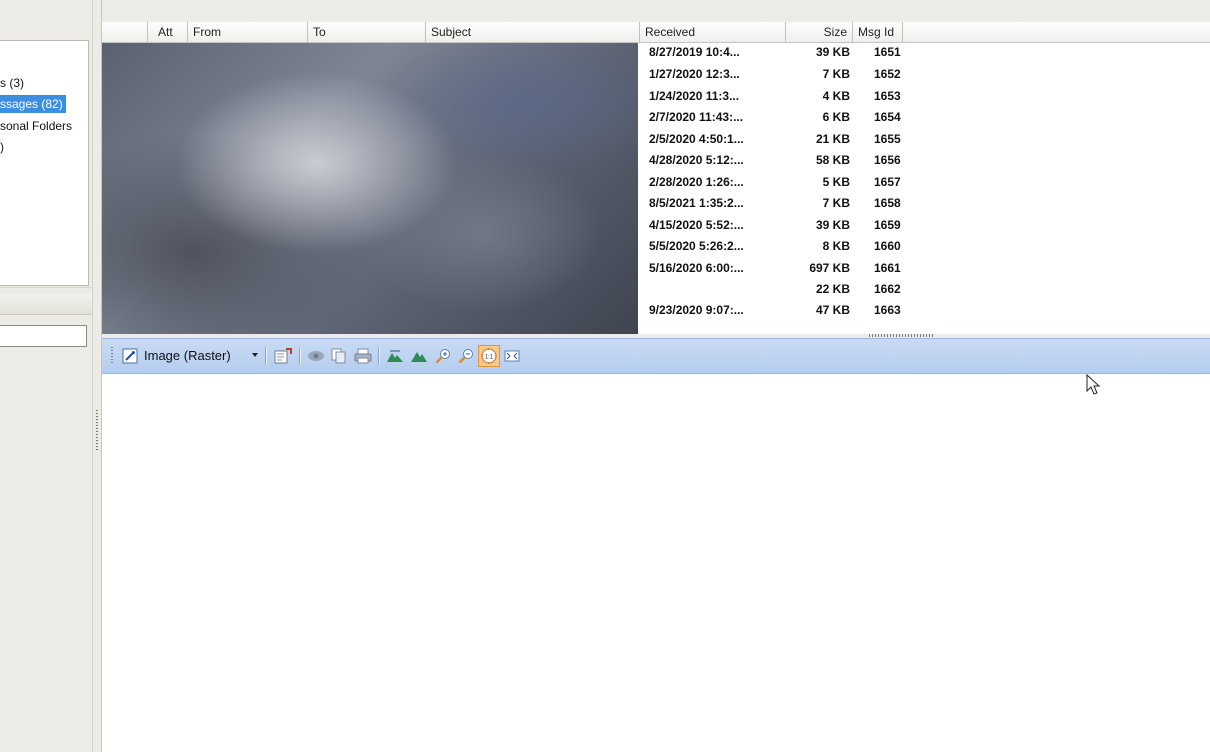 The image size is (1210, 752). I want to click on msg-id-cell: 1663, so click(887, 310).